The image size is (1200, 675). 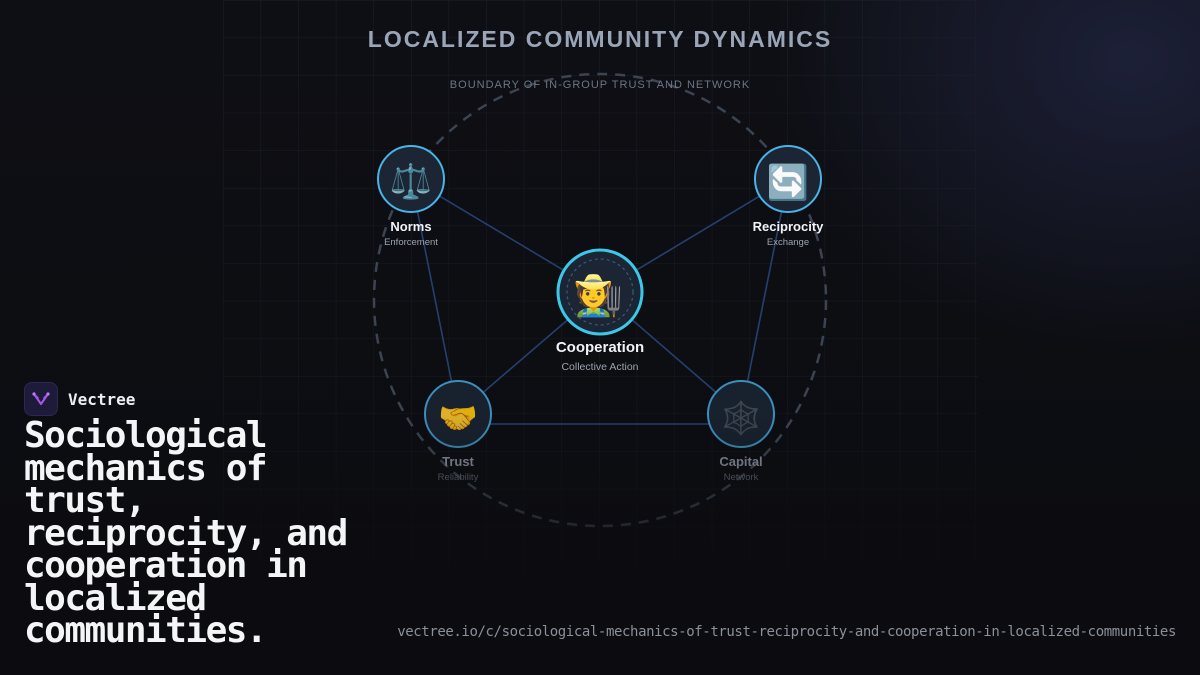 I want to click on node-label-trust: Trust Reliability, so click(x=458, y=468).